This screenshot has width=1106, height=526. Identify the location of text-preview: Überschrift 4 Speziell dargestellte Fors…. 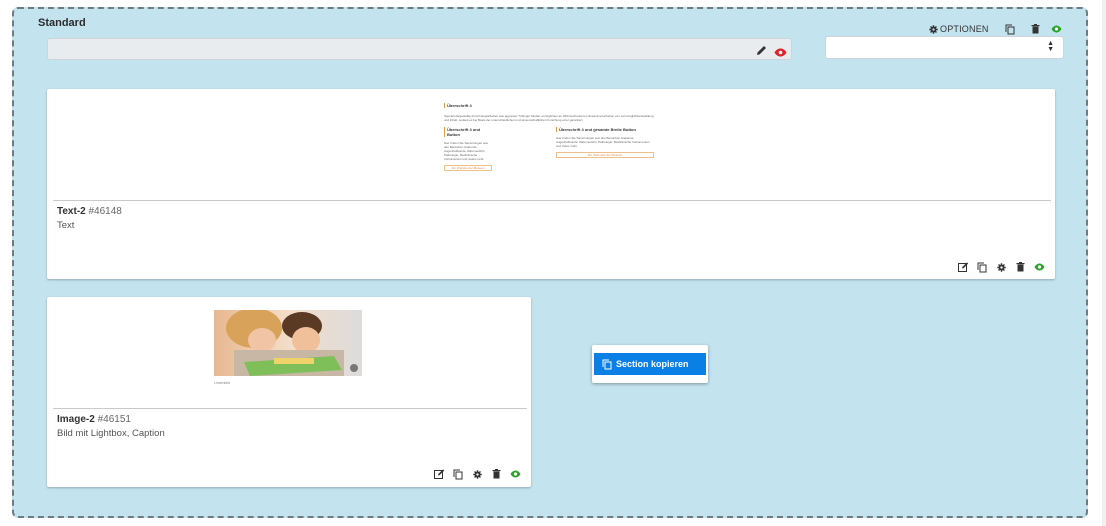
(551, 139).